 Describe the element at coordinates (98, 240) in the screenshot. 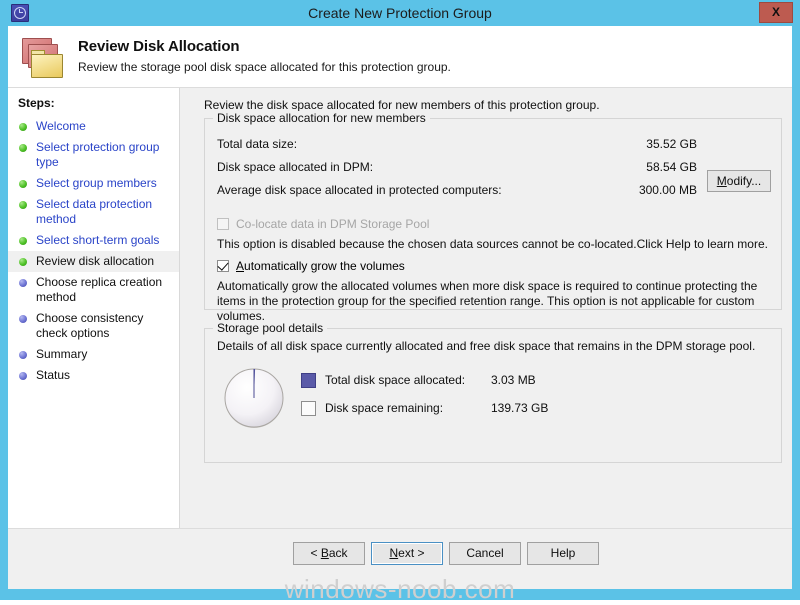

I see `step-label: Select short-term goals` at that location.